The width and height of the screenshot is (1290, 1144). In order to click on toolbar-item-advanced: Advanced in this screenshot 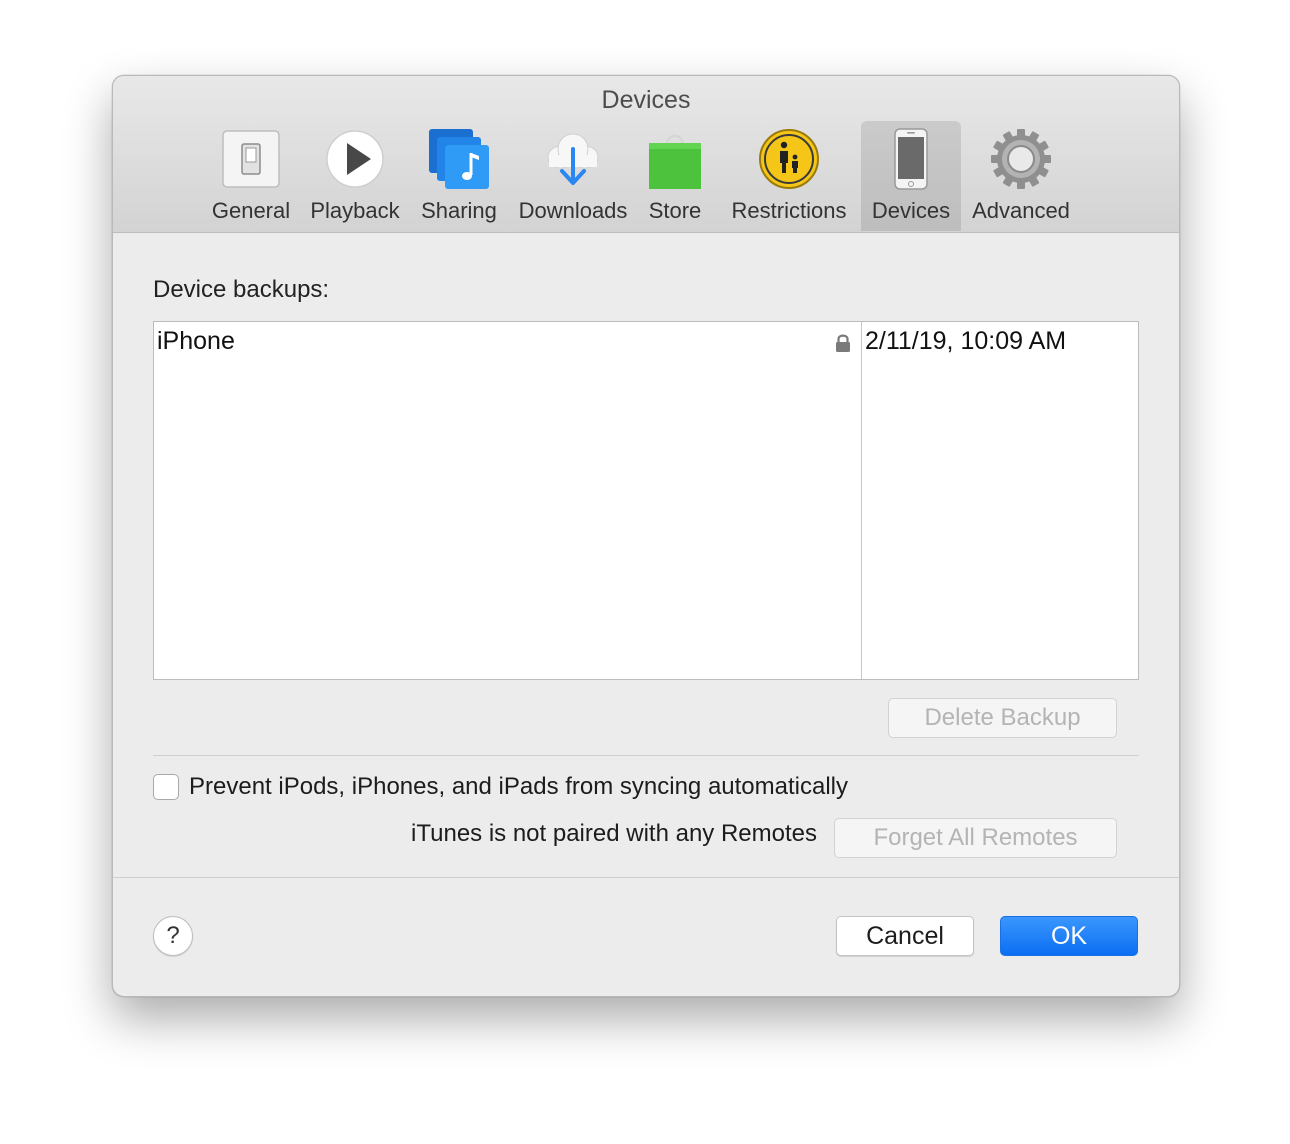, I will do `click(1021, 176)`.